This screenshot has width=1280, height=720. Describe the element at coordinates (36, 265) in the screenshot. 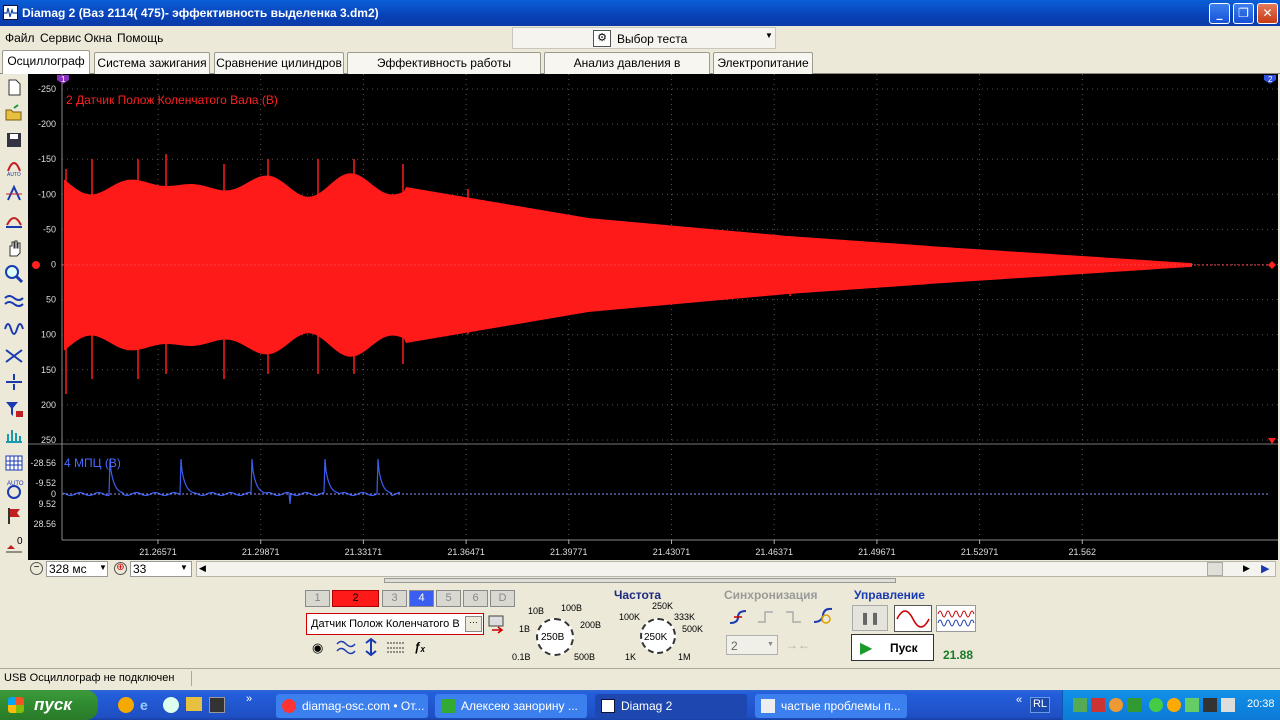

I see `ch2-zero-marker` at that location.